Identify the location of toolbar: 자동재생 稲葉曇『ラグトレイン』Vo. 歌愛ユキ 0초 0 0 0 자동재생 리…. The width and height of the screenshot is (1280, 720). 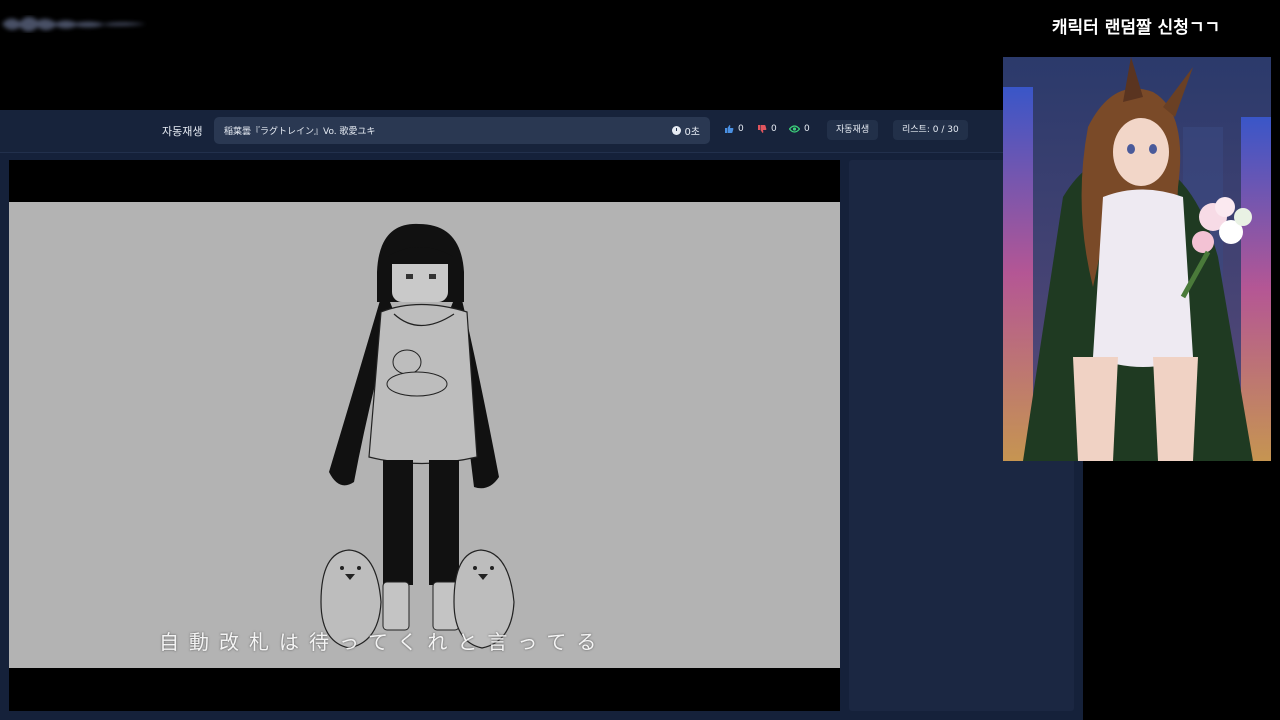
(541, 131).